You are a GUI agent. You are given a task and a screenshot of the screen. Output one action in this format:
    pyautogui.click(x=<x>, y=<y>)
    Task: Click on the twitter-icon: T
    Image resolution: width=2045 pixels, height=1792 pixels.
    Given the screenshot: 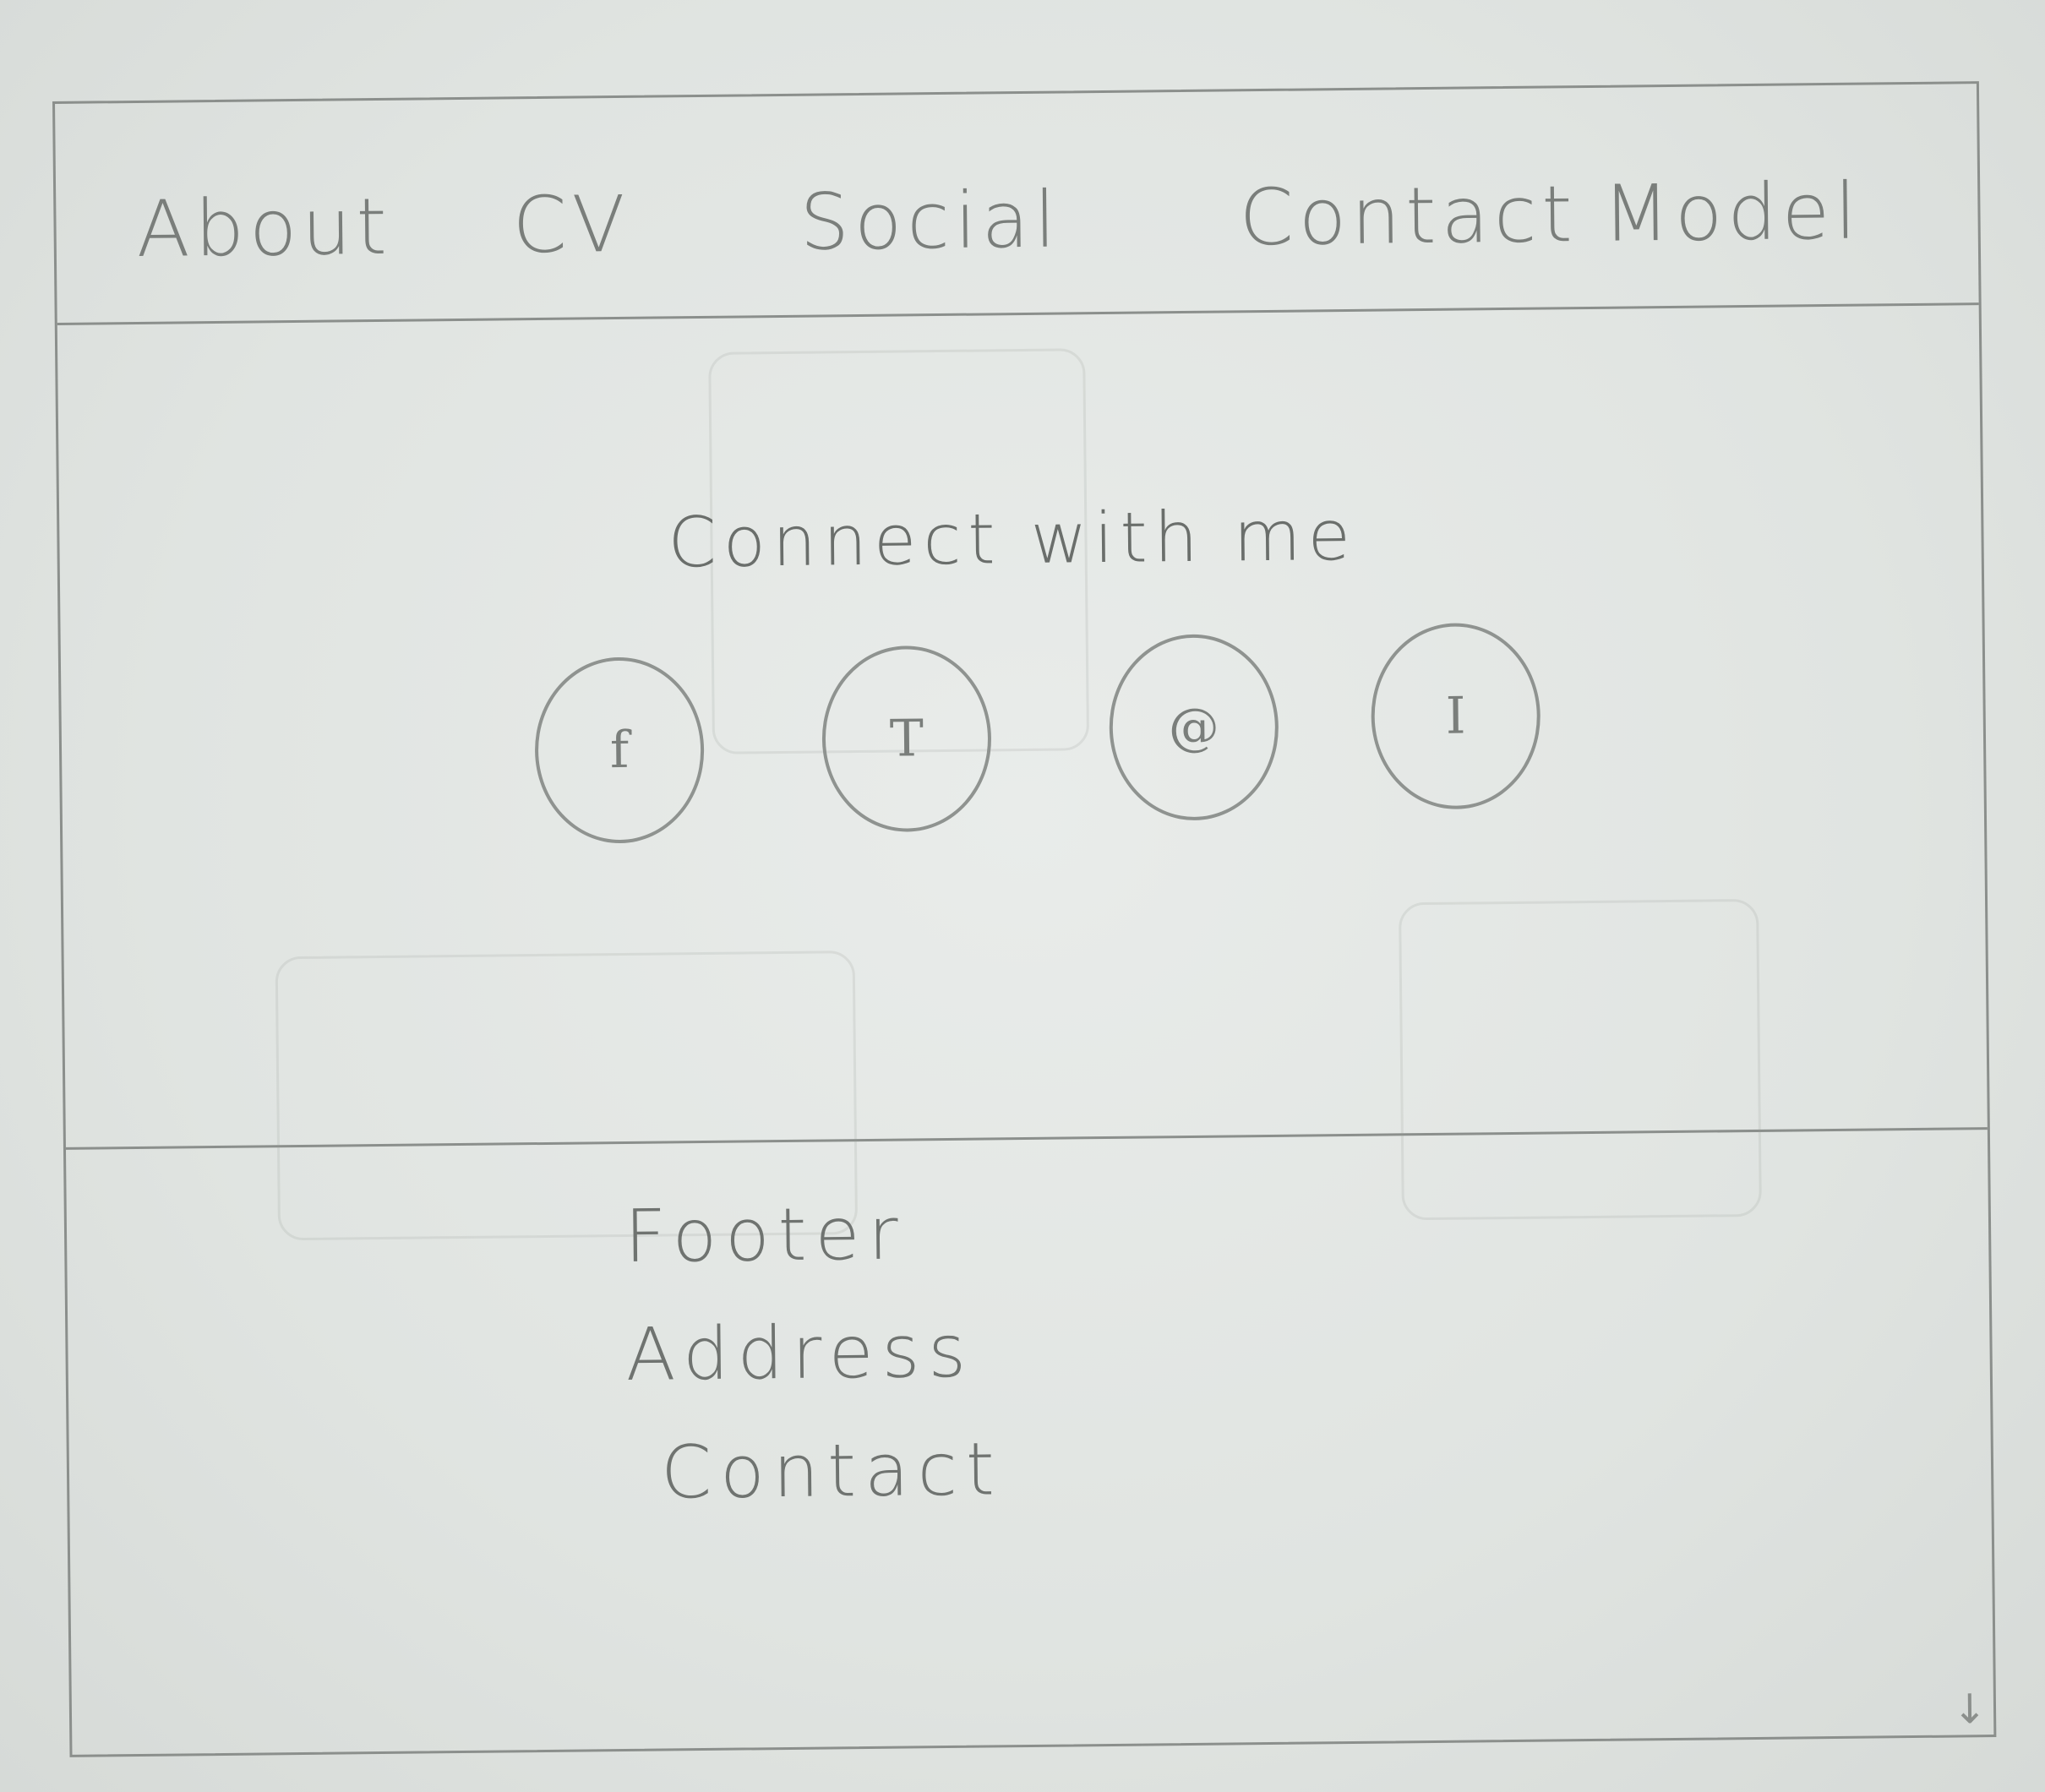 What is the action you would take?
    pyautogui.click(x=906, y=739)
    